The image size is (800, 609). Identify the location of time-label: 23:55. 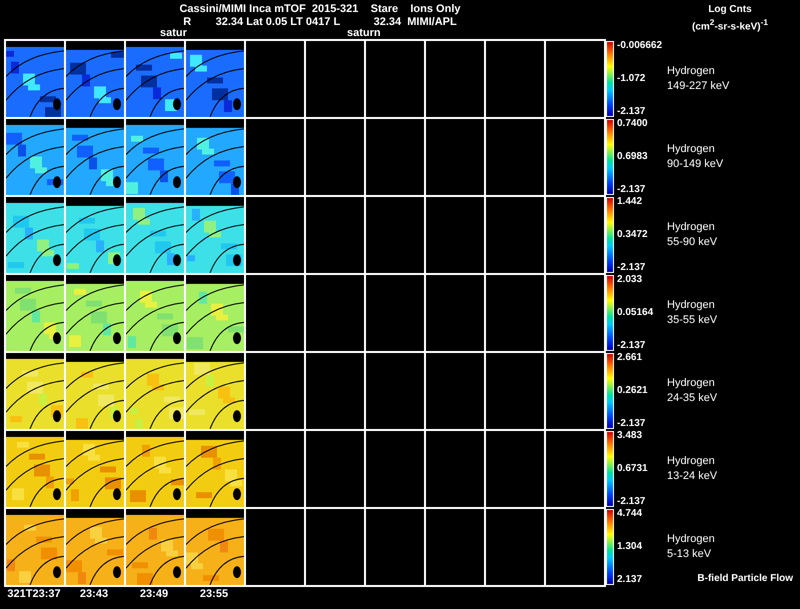
(214, 594).